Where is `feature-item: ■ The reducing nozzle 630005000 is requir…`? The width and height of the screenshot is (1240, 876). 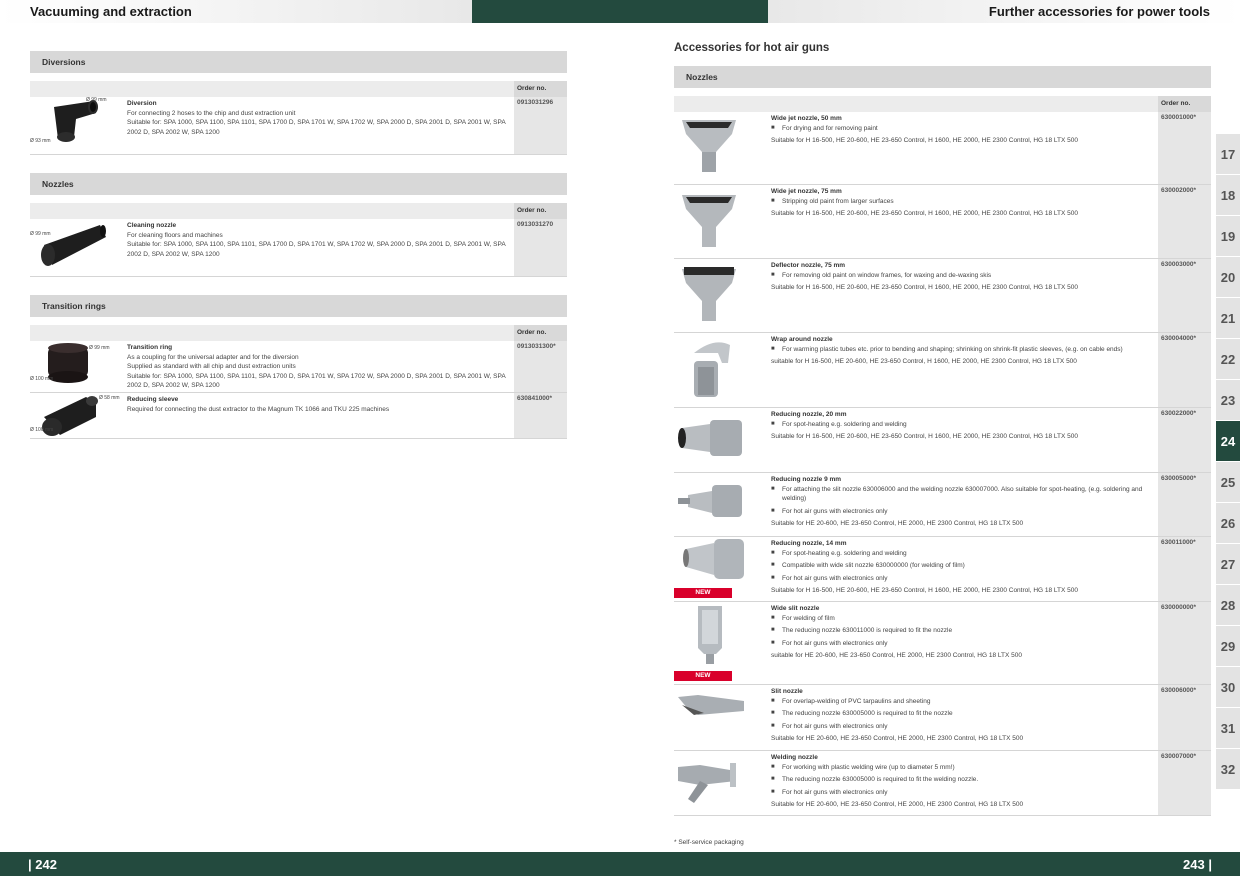 feature-item: ■ The reducing nozzle 630005000 is requir… is located at coordinates (862, 713).